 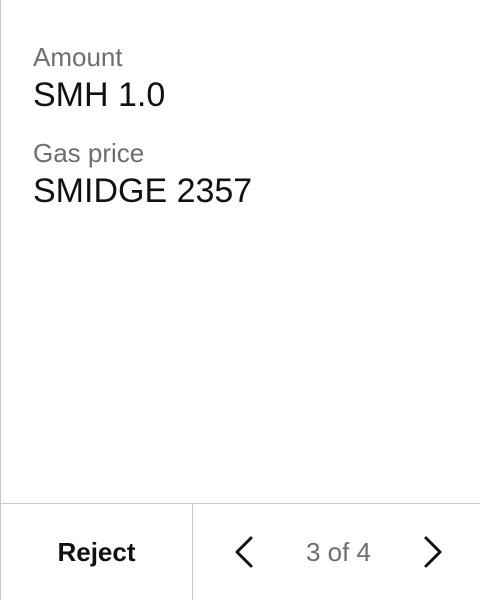 I want to click on chevron-left-icon, so click(x=244, y=552).